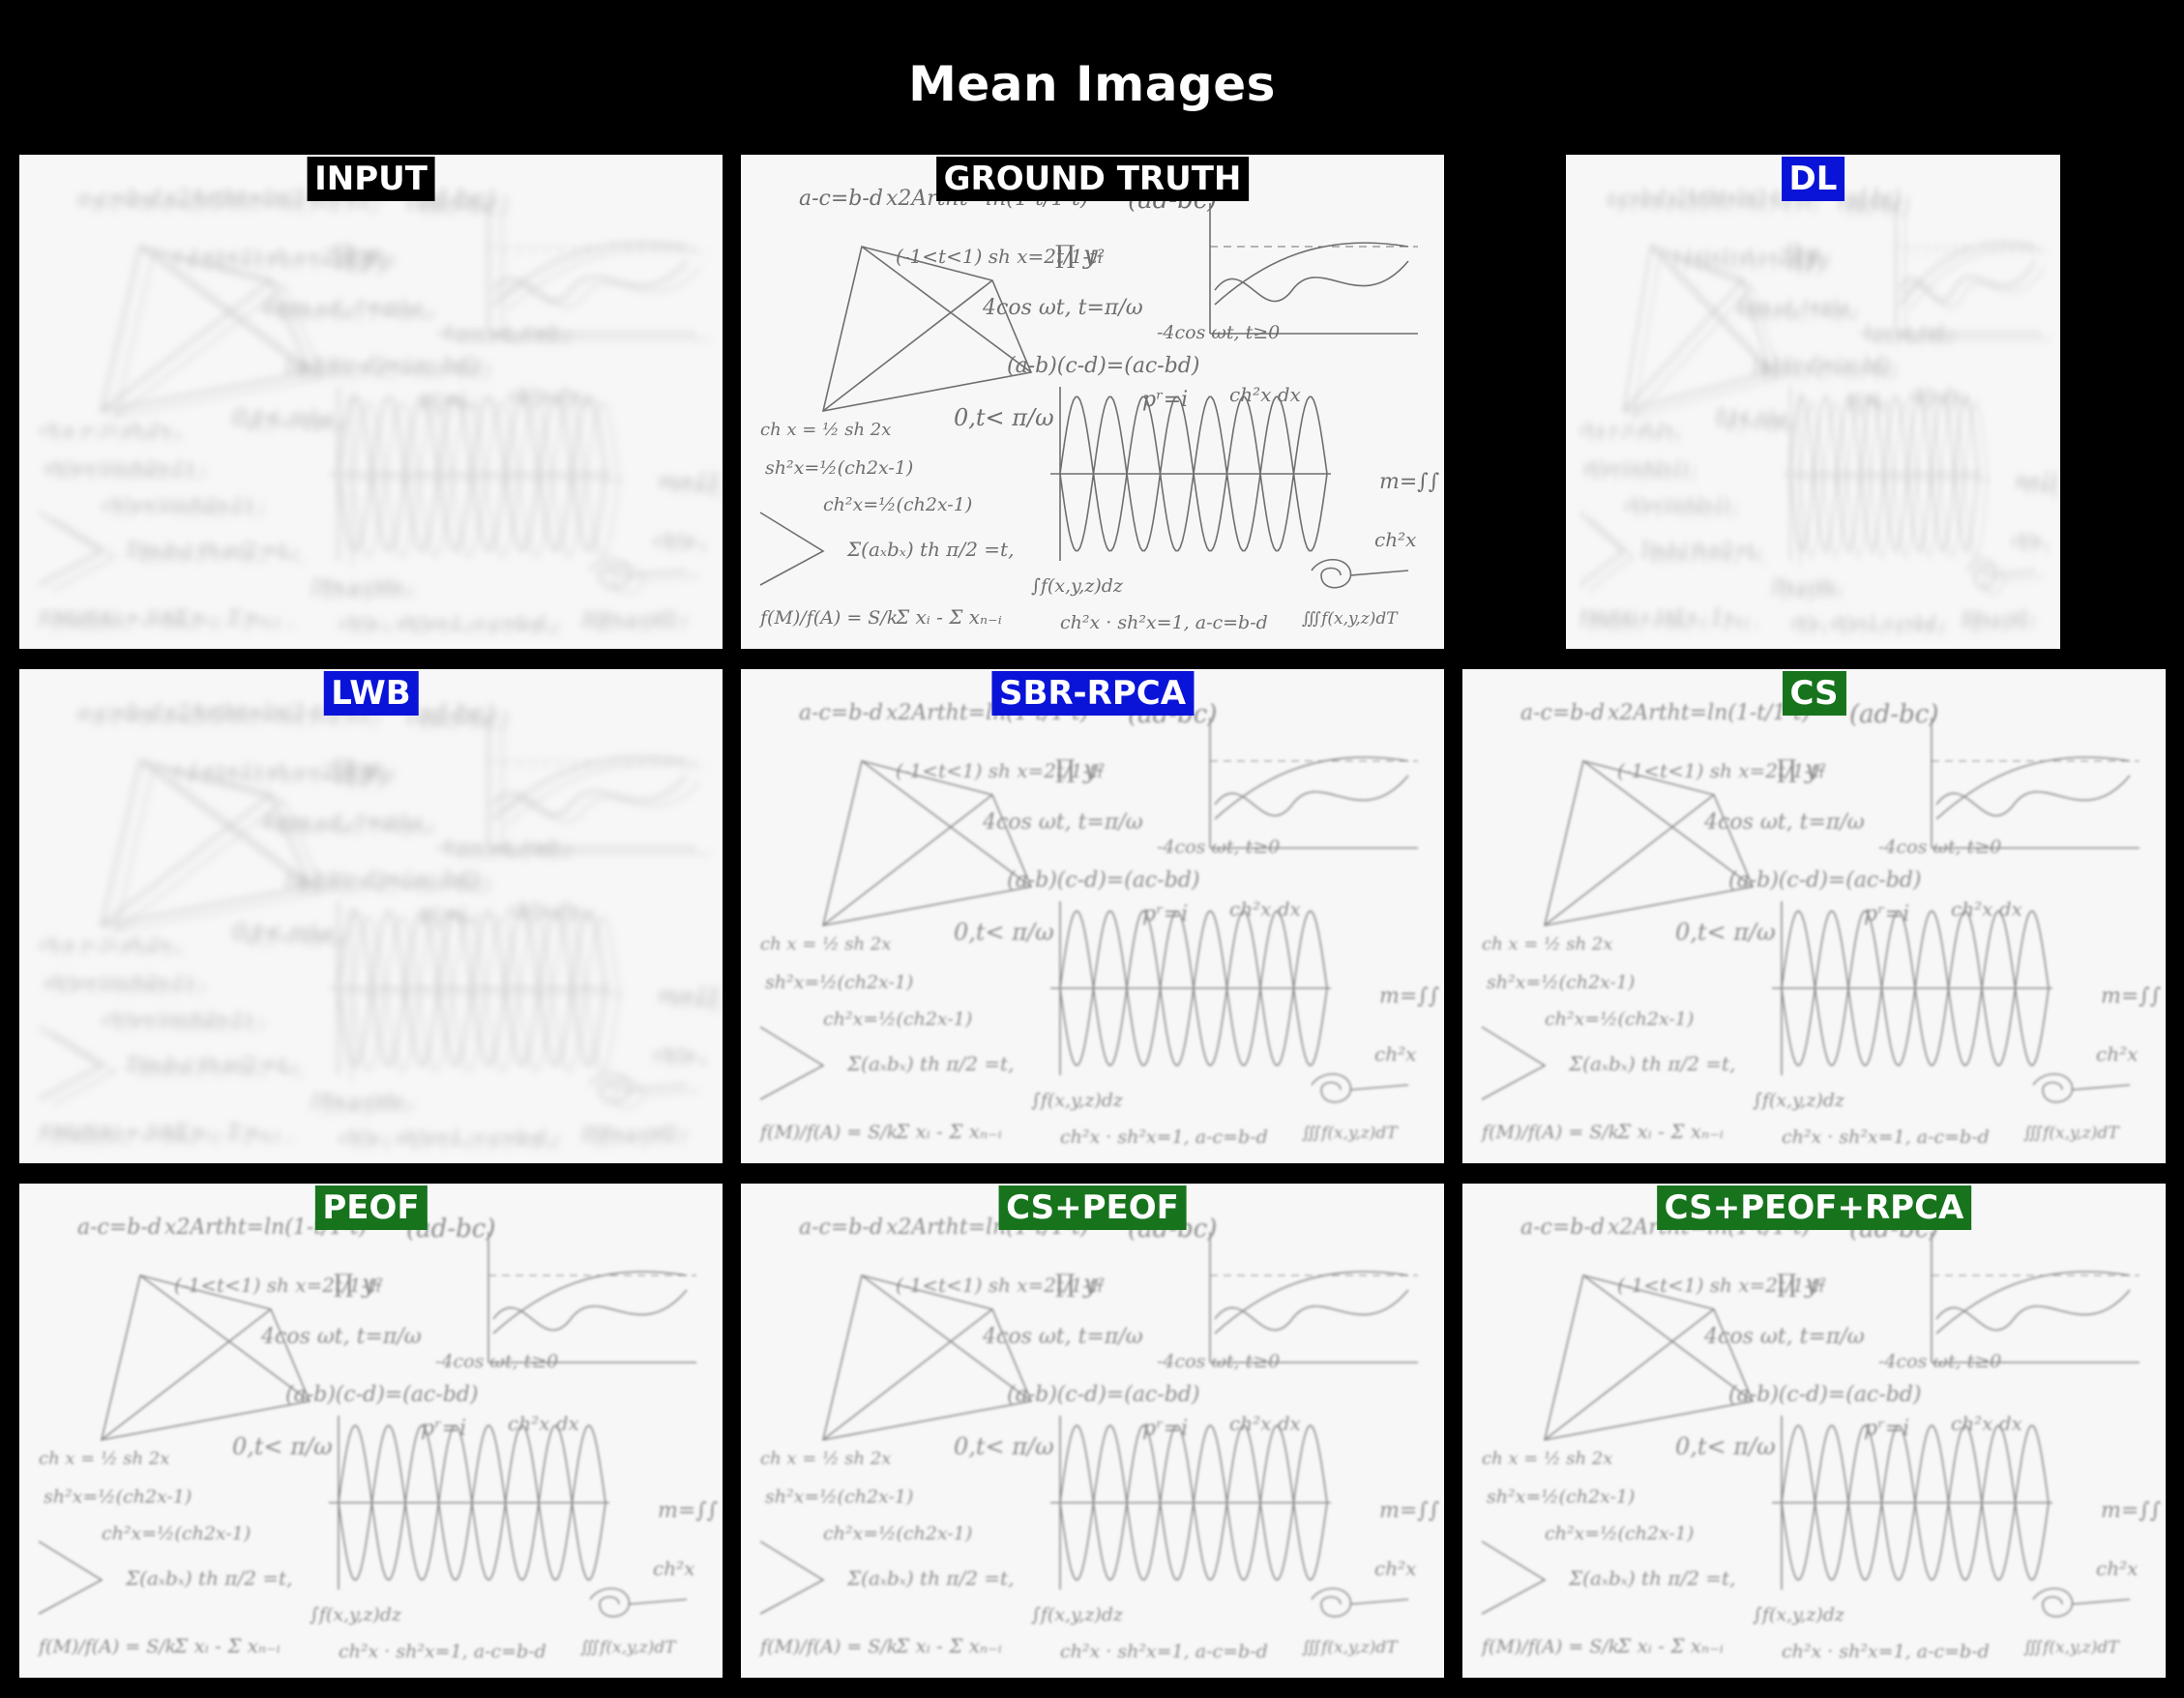 This screenshot has height=1698, width=2184. I want to click on formula-text: ch²x, so click(1395, 1568).